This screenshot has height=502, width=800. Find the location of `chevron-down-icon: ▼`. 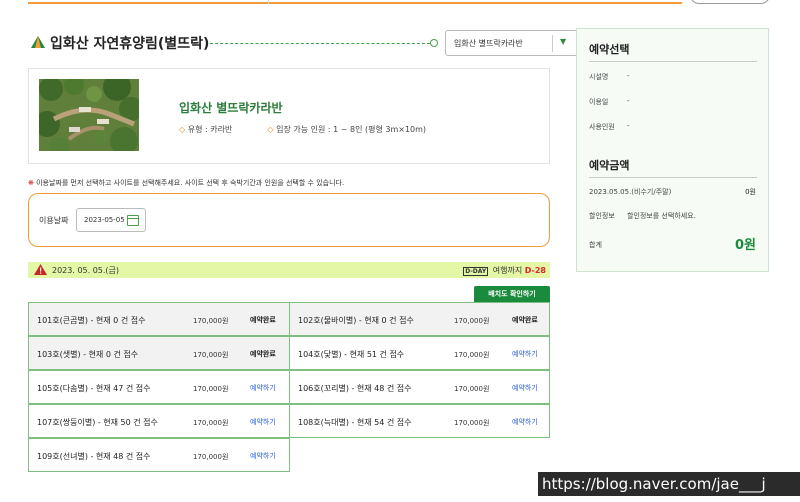

chevron-down-icon: ▼ is located at coordinates (563, 41).